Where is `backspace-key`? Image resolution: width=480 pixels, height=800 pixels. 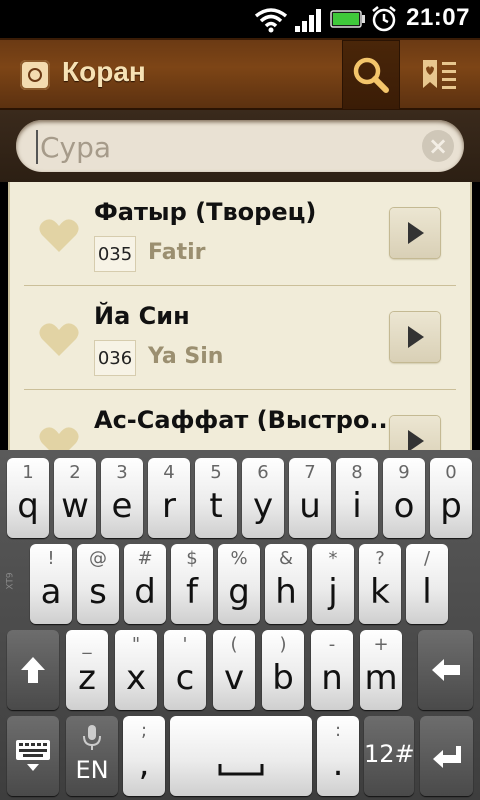
backspace-key is located at coordinates (445, 670).